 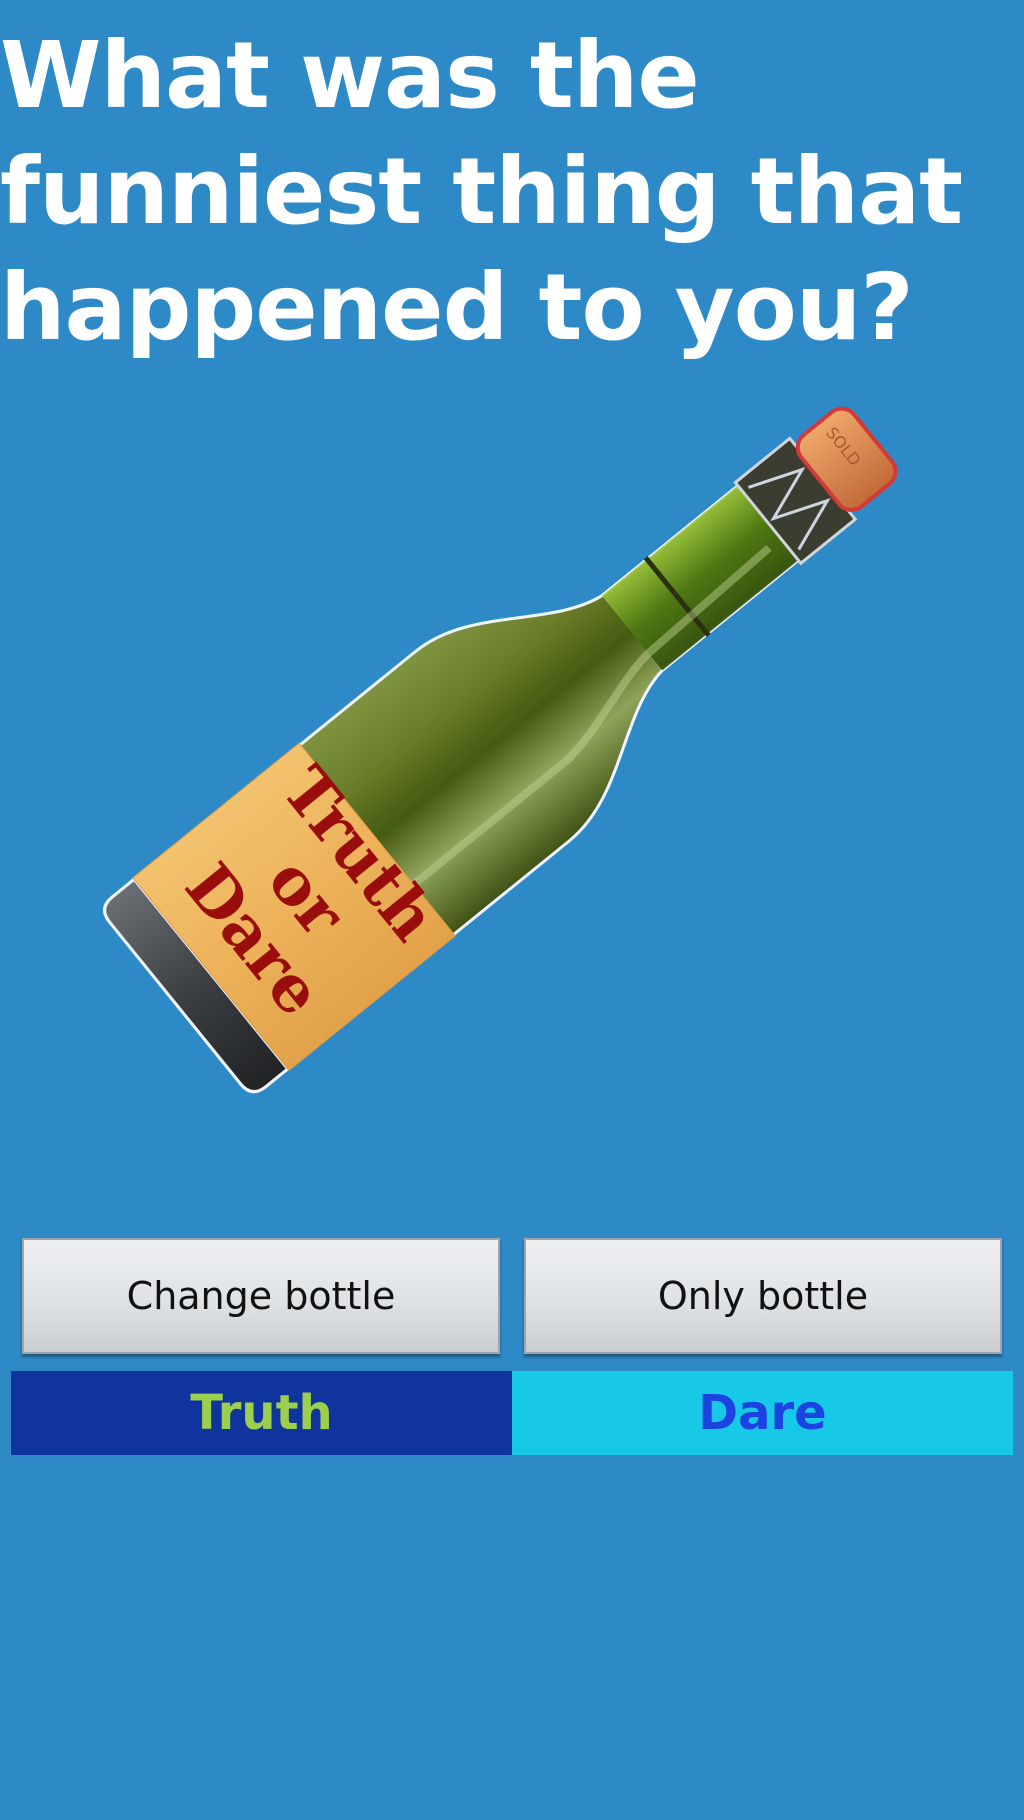 I want to click on only-bottle-button: Only bottle, so click(x=763, y=1296).